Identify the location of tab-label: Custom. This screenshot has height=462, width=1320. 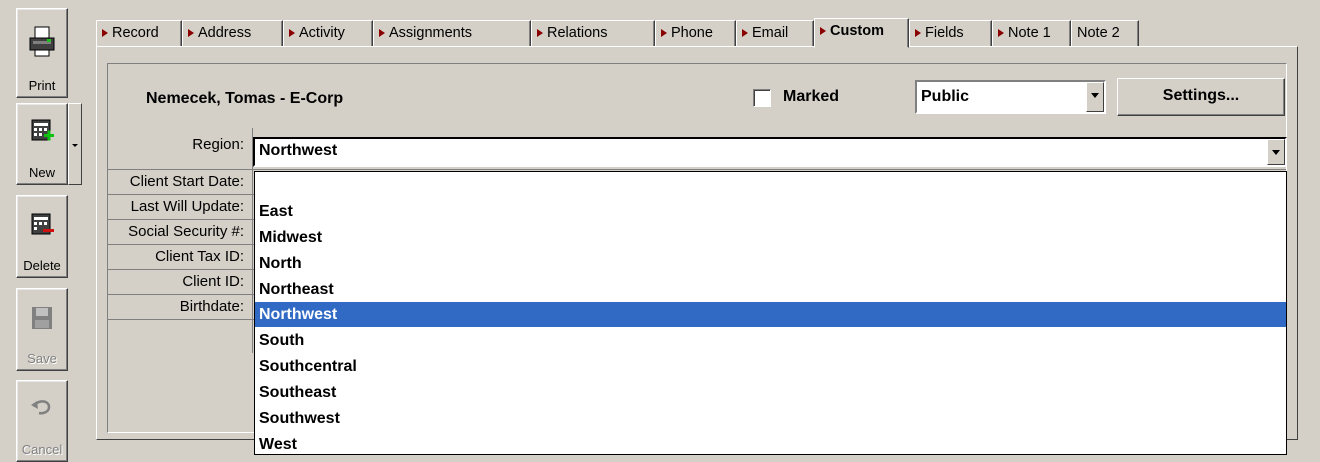
(857, 31).